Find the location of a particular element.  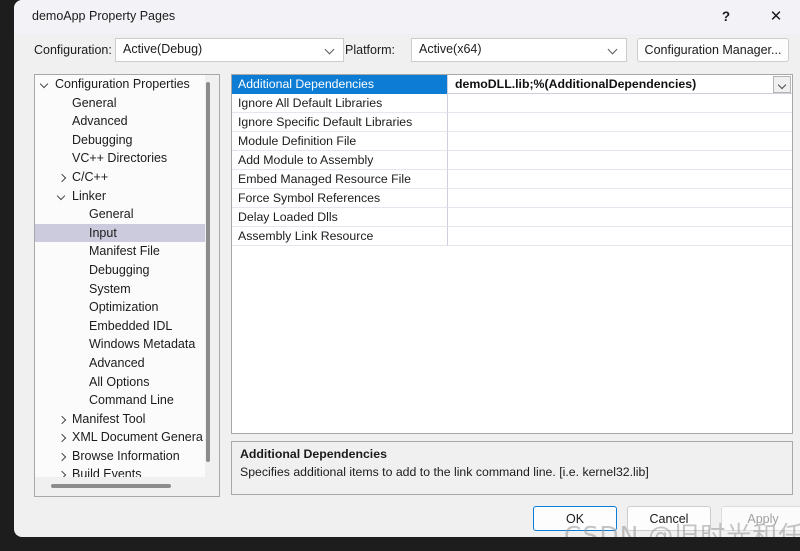

property-row: Module Definition File is located at coordinates (512, 141).